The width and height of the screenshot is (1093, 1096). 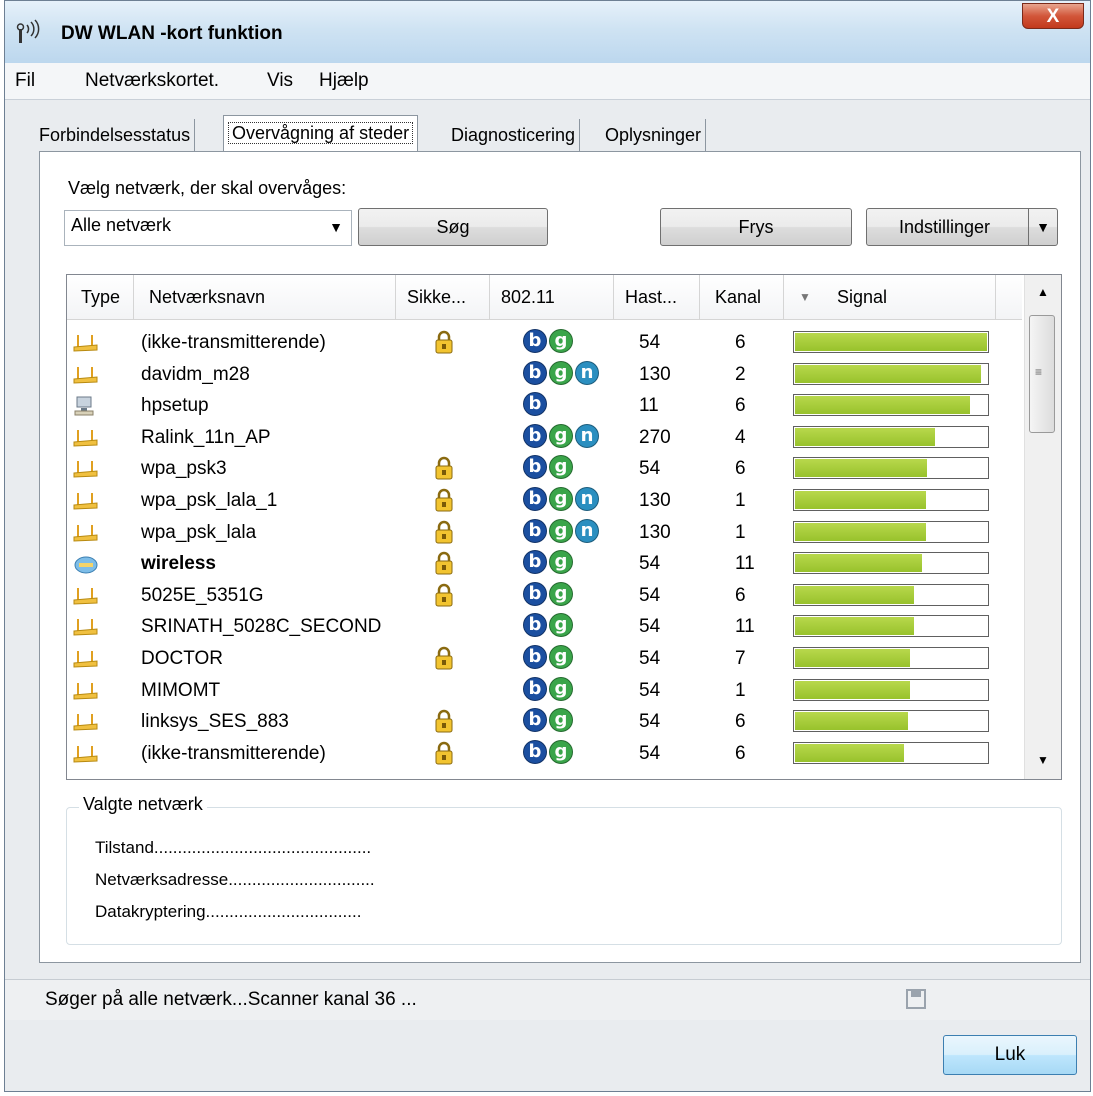 What do you see at coordinates (655, 437) in the screenshot?
I see `speed-value: 270` at bounding box center [655, 437].